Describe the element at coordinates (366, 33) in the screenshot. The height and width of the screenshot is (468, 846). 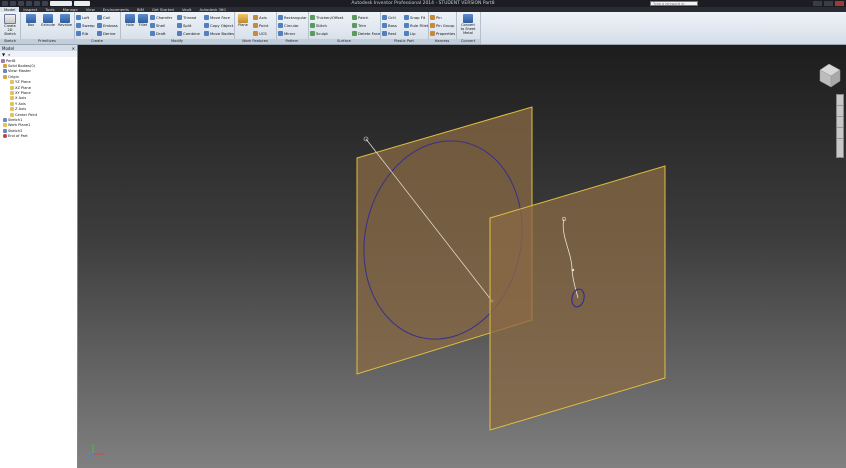
I see `delete-face-button: Delete Face` at that location.